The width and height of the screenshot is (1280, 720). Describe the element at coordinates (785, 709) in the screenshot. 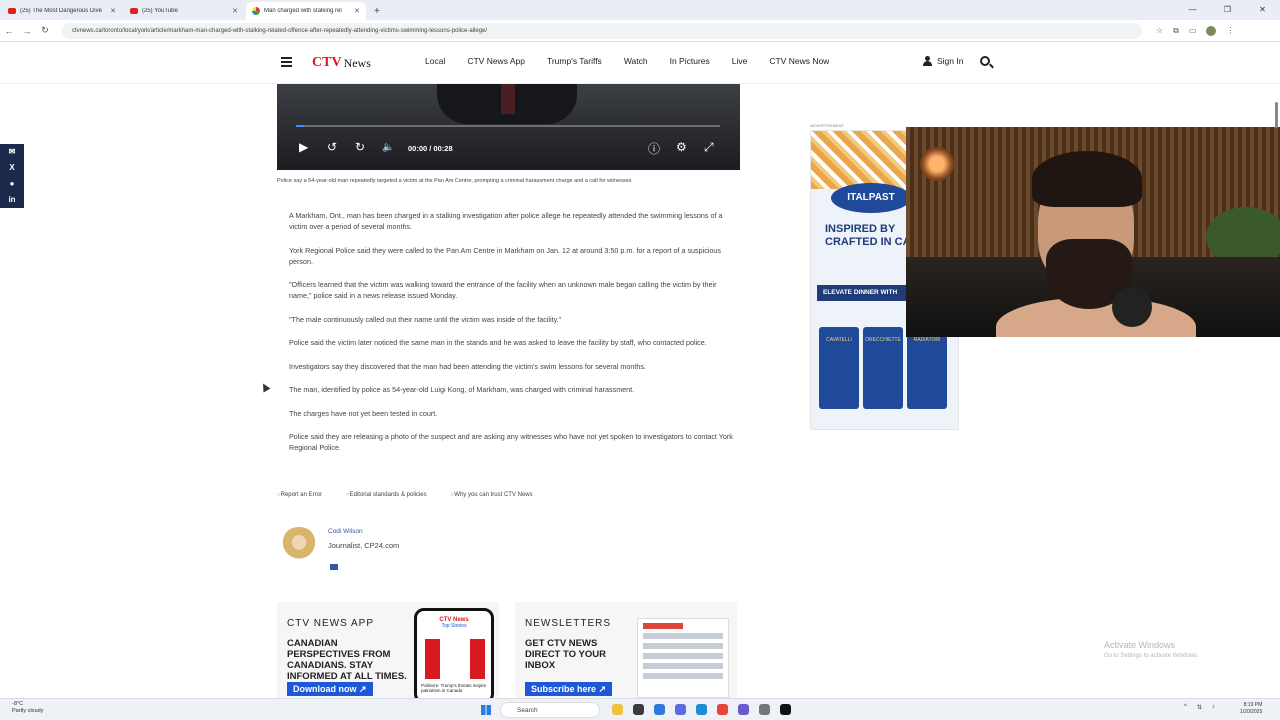

I see `obs-icon` at that location.